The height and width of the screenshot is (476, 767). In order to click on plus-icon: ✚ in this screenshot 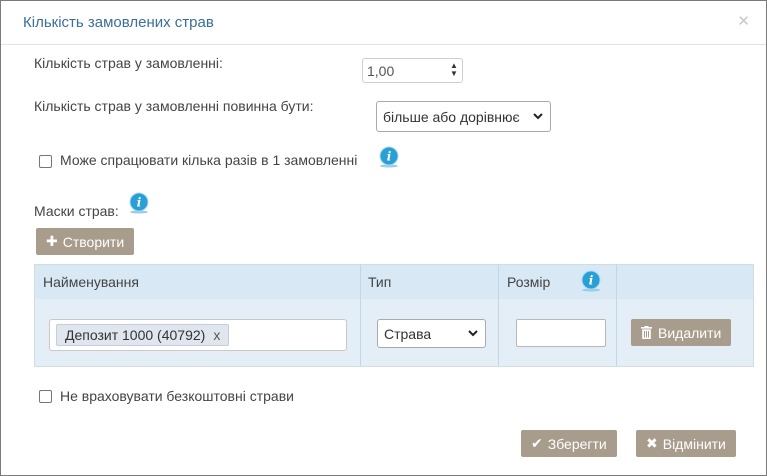, I will do `click(52, 241)`.